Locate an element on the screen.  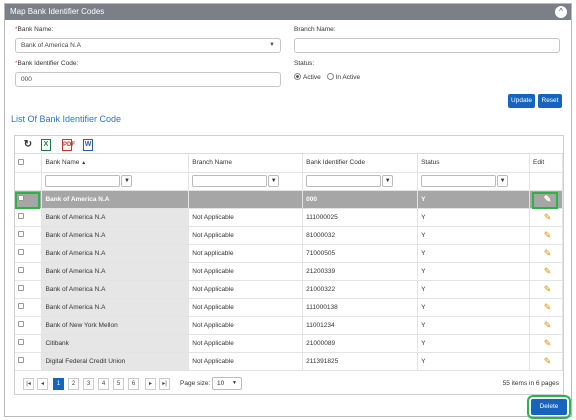
page-number-button: 2 is located at coordinates (73, 384).